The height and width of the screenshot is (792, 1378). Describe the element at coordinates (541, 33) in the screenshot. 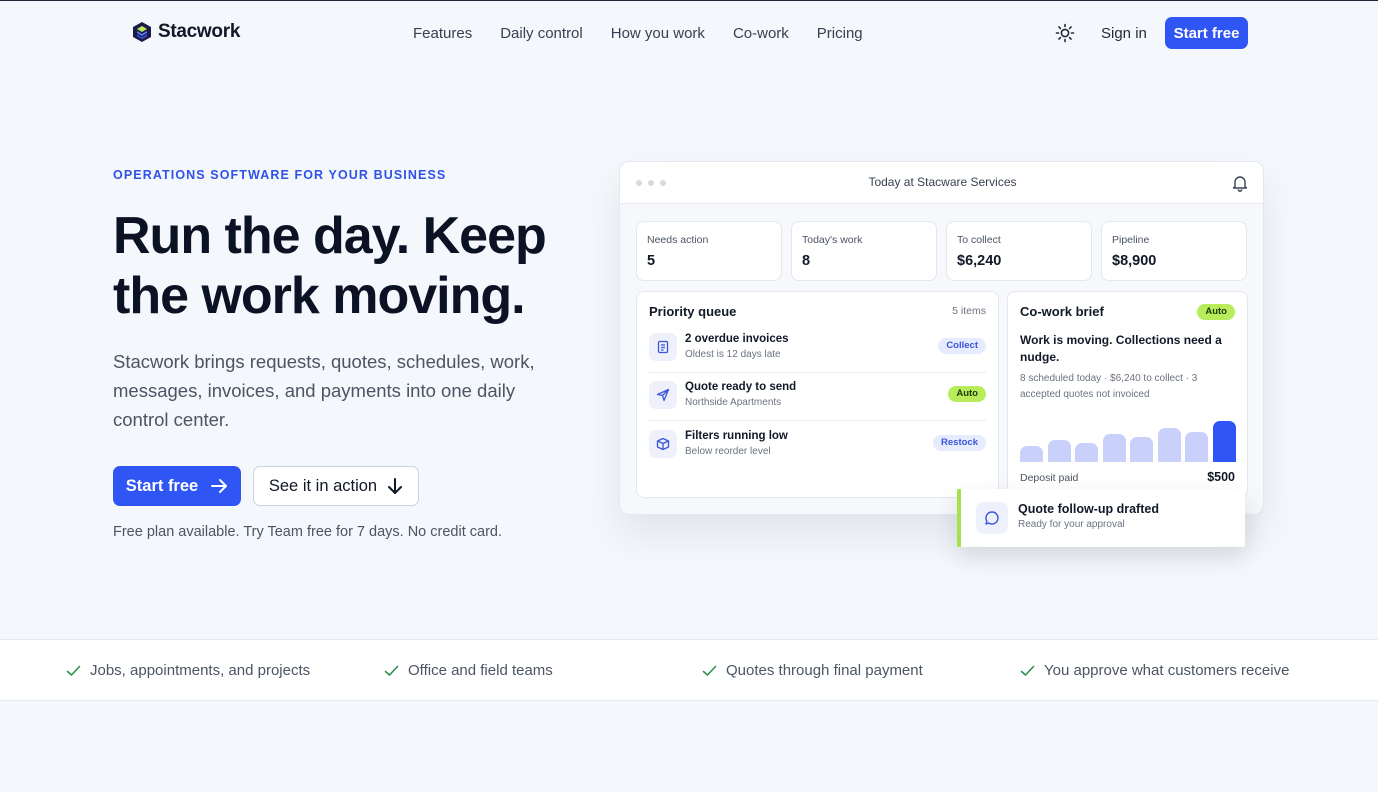

I see `nav-link-daily-control: Daily control` at that location.